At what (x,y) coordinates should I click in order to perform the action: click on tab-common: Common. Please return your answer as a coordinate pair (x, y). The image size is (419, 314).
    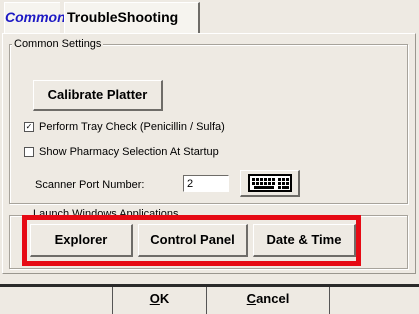
    Looking at the image, I should click on (35, 17).